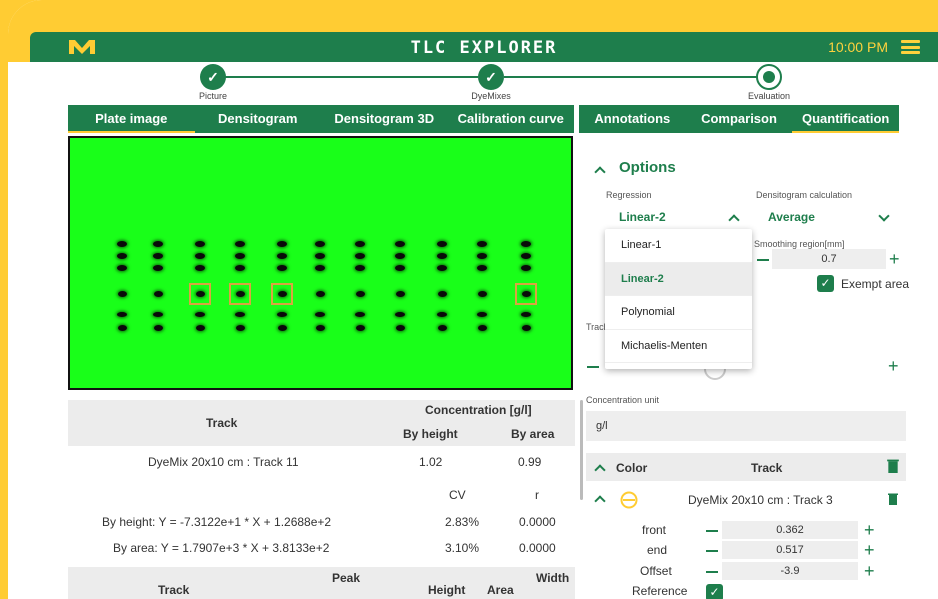 This screenshot has width=938, height=599. I want to click on scrollbar, so click(581, 450).